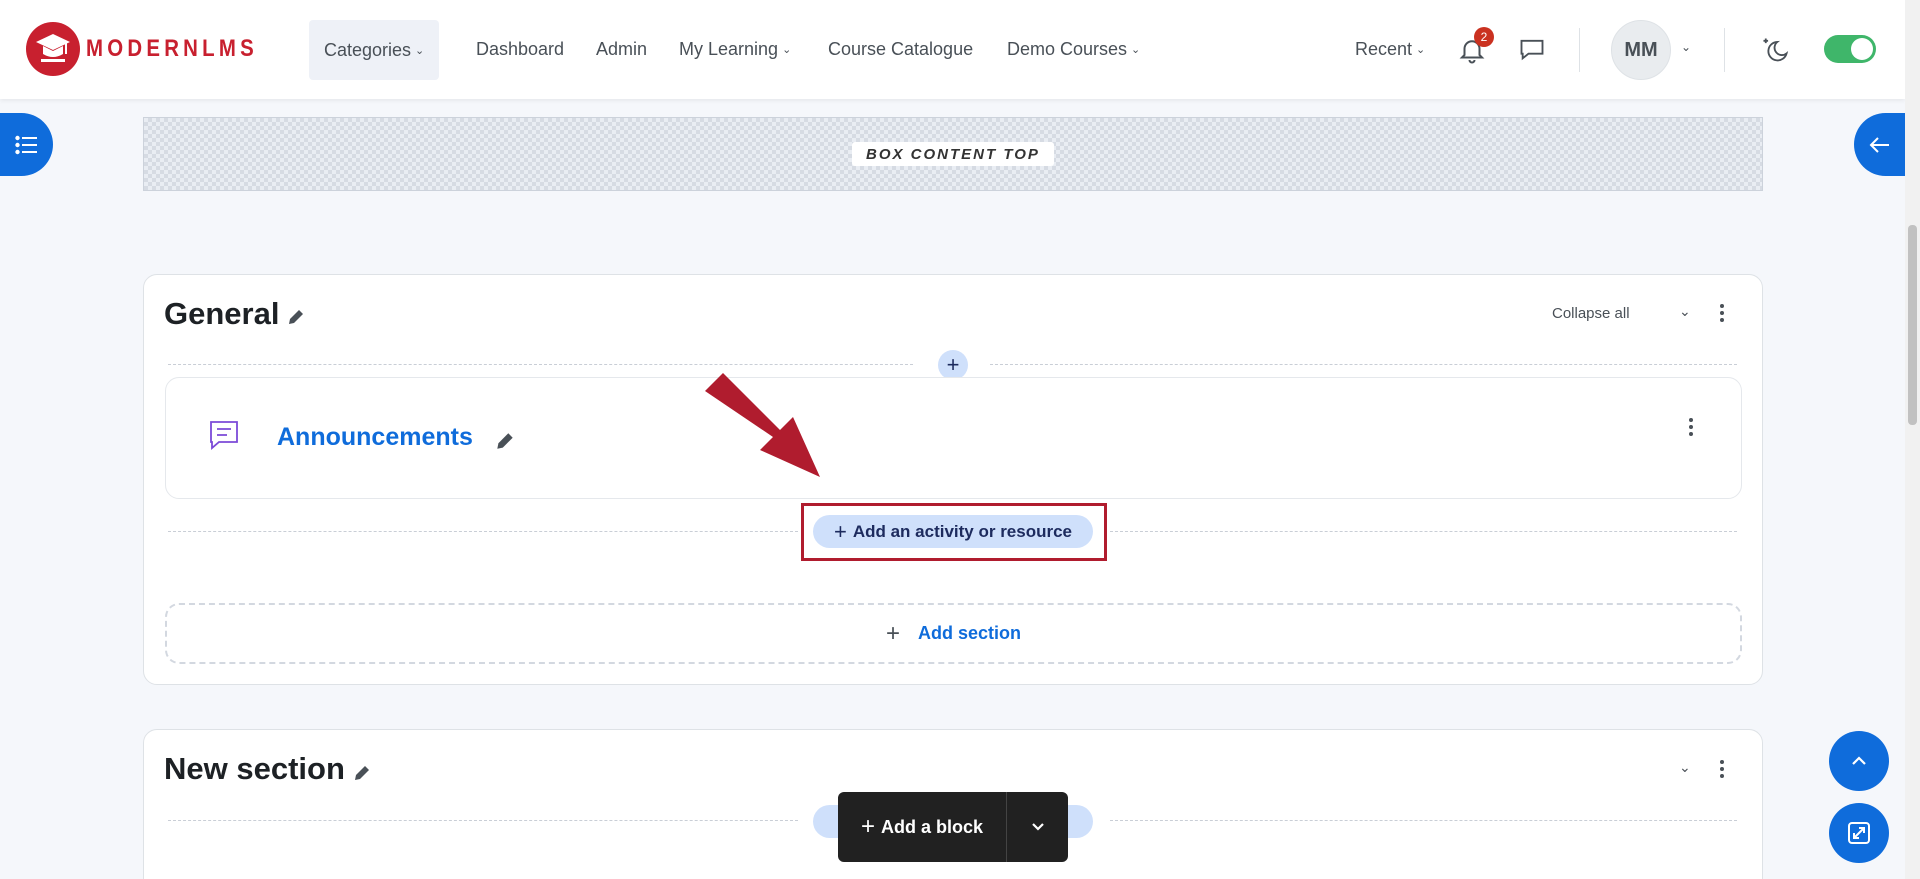 The height and width of the screenshot is (879, 1920). Describe the element at coordinates (1067, 49) in the screenshot. I see `nav-demo-courses-label: Demo Courses` at that location.